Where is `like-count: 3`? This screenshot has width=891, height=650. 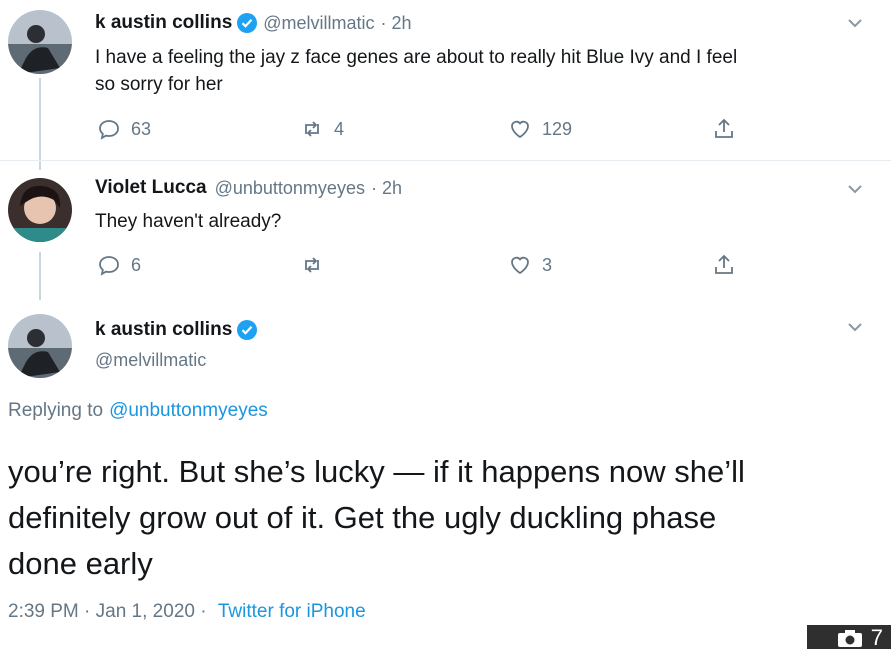 like-count: 3 is located at coordinates (547, 264).